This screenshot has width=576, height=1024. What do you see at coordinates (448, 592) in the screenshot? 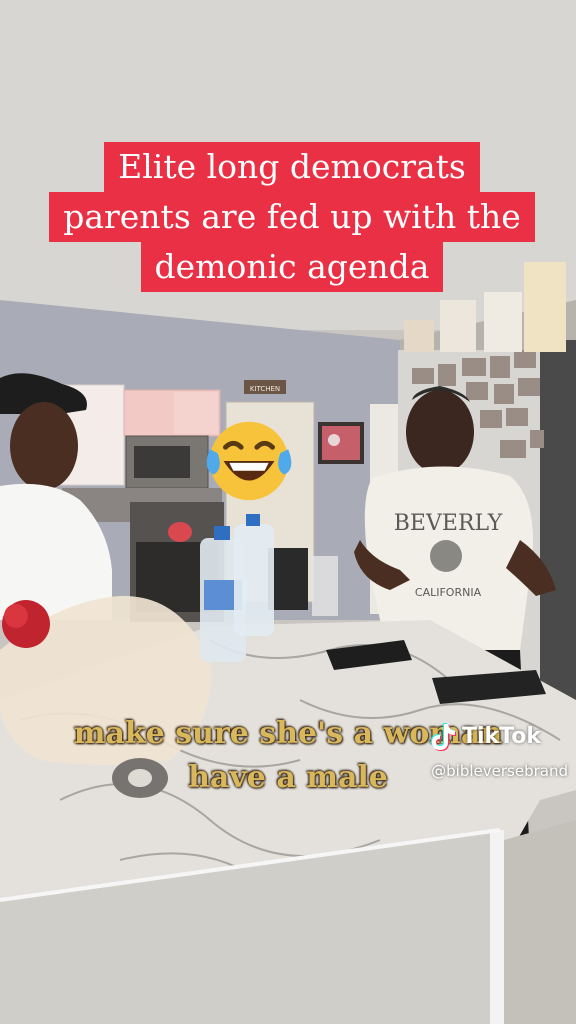
I see `shirt-print-2: CALIFORNIA` at bounding box center [448, 592].